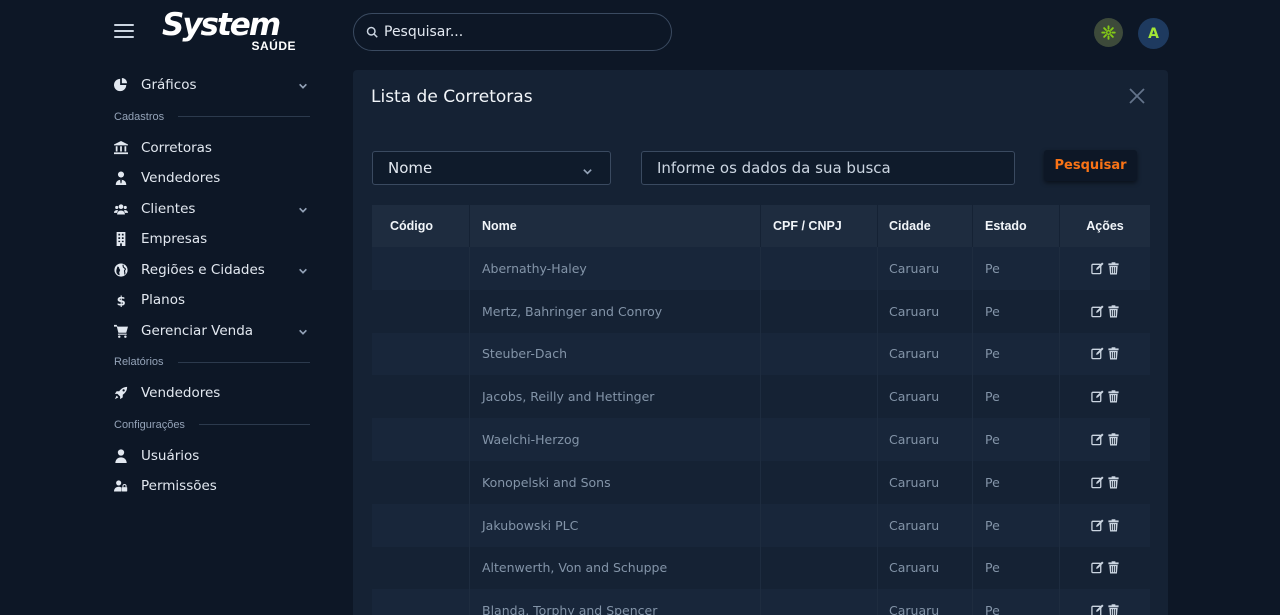  What do you see at coordinates (421, 226) in the screenshot?
I see `column-header-codigo: Código` at bounding box center [421, 226].